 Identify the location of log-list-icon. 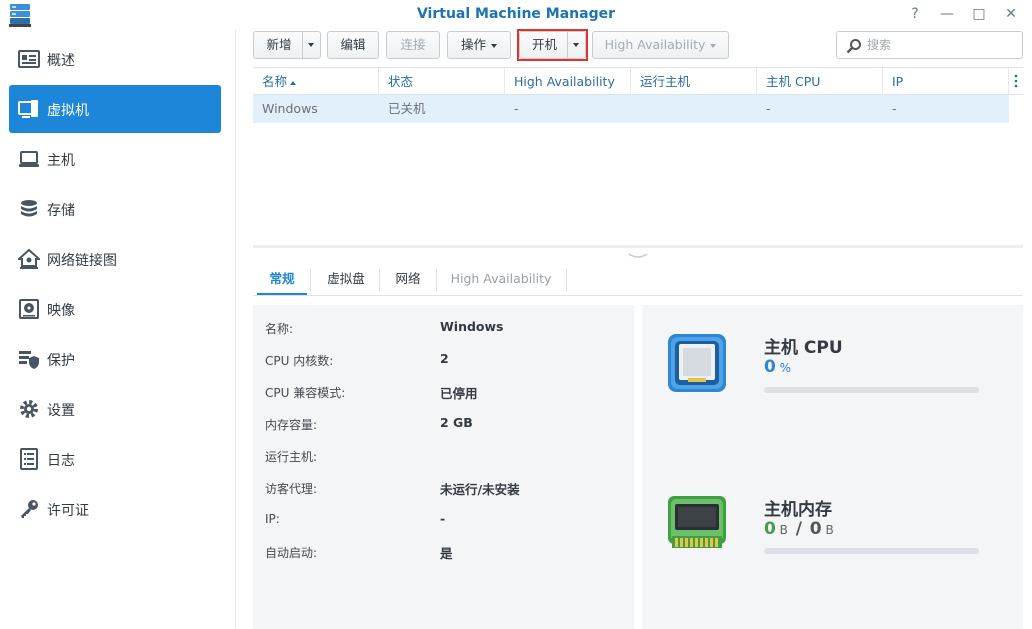
(29, 459).